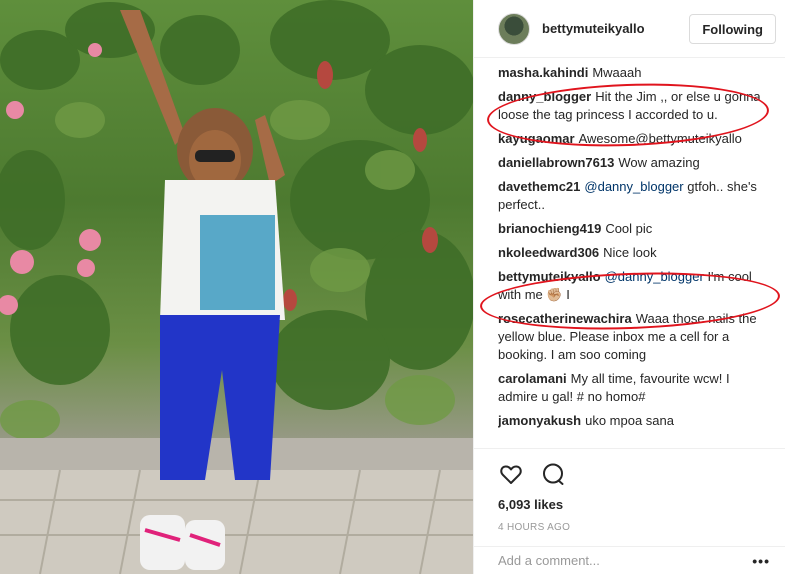 The width and height of the screenshot is (785, 574). Describe the element at coordinates (659, 162) in the screenshot. I see `comment-text: Wow amazing` at that location.